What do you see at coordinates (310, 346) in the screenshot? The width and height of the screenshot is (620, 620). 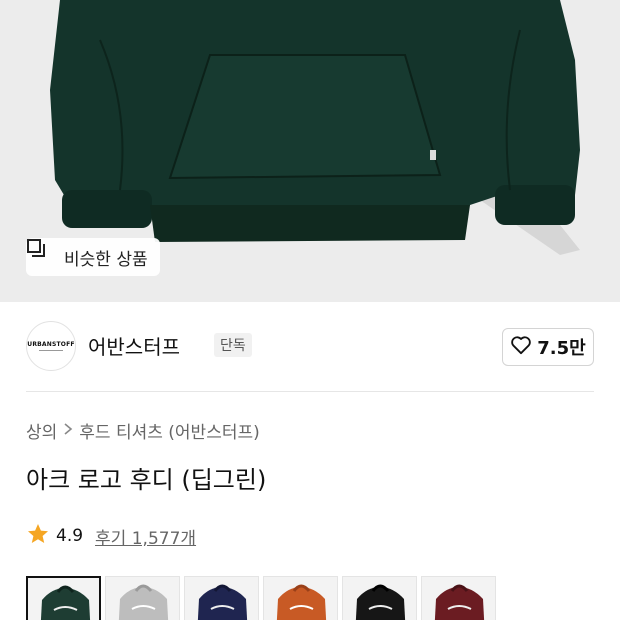 I see `brand-row: URBANSTOFF 어반스터프 단독 7.5만` at bounding box center [310, 346].